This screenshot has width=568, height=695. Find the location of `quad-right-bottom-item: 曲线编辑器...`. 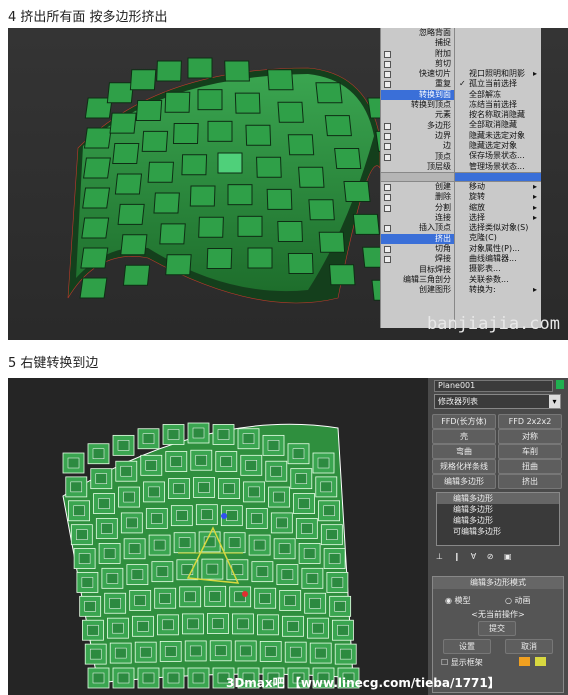

quad-right-bottom-item: 曲线编辑器... is located at coordinates (498, 259).